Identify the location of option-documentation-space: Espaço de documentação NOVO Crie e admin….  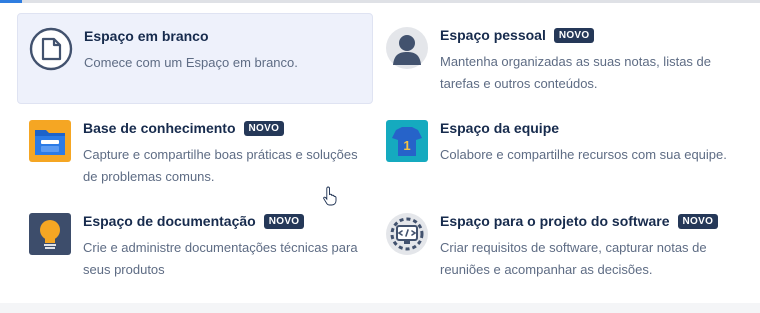
(195, 244).